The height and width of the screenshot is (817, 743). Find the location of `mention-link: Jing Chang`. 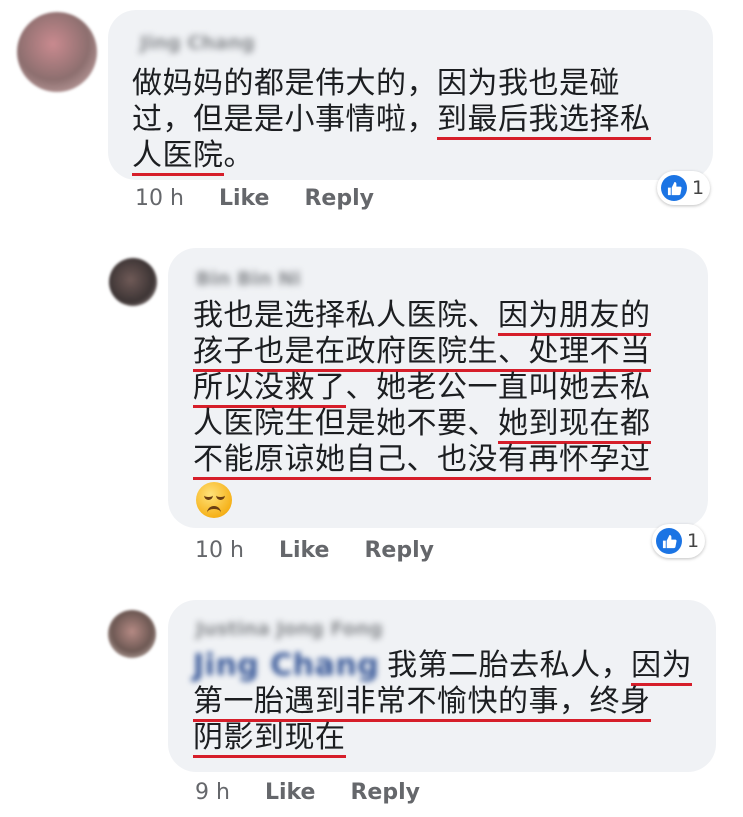

mention-link: Jing Chang is located at coordinates (286, 666).